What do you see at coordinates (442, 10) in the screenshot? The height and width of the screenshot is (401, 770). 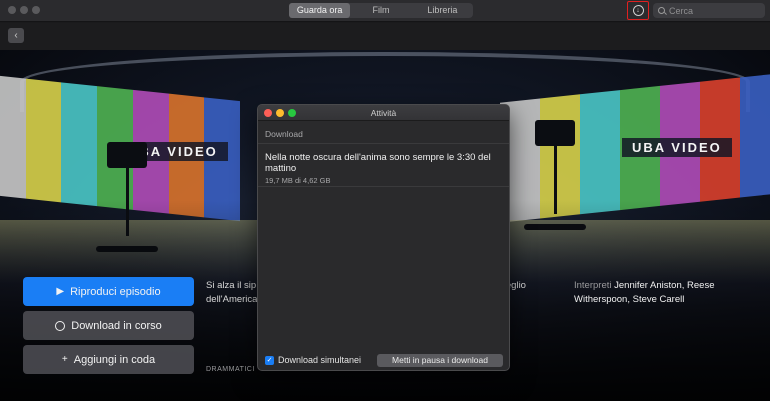 I see `tab-libreria: Libreria` at bounding box center [442, 10].